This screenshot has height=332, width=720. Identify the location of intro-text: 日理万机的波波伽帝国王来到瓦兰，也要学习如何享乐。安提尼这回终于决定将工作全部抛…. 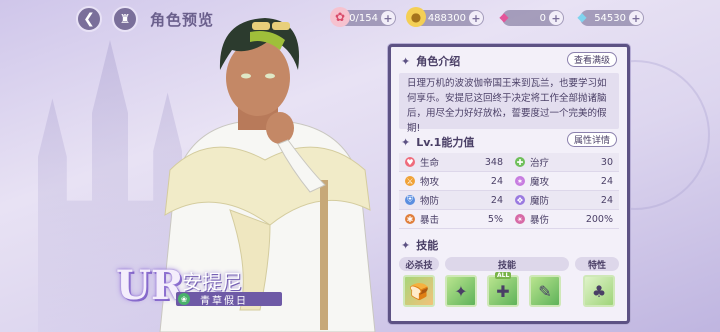
(509, 103).